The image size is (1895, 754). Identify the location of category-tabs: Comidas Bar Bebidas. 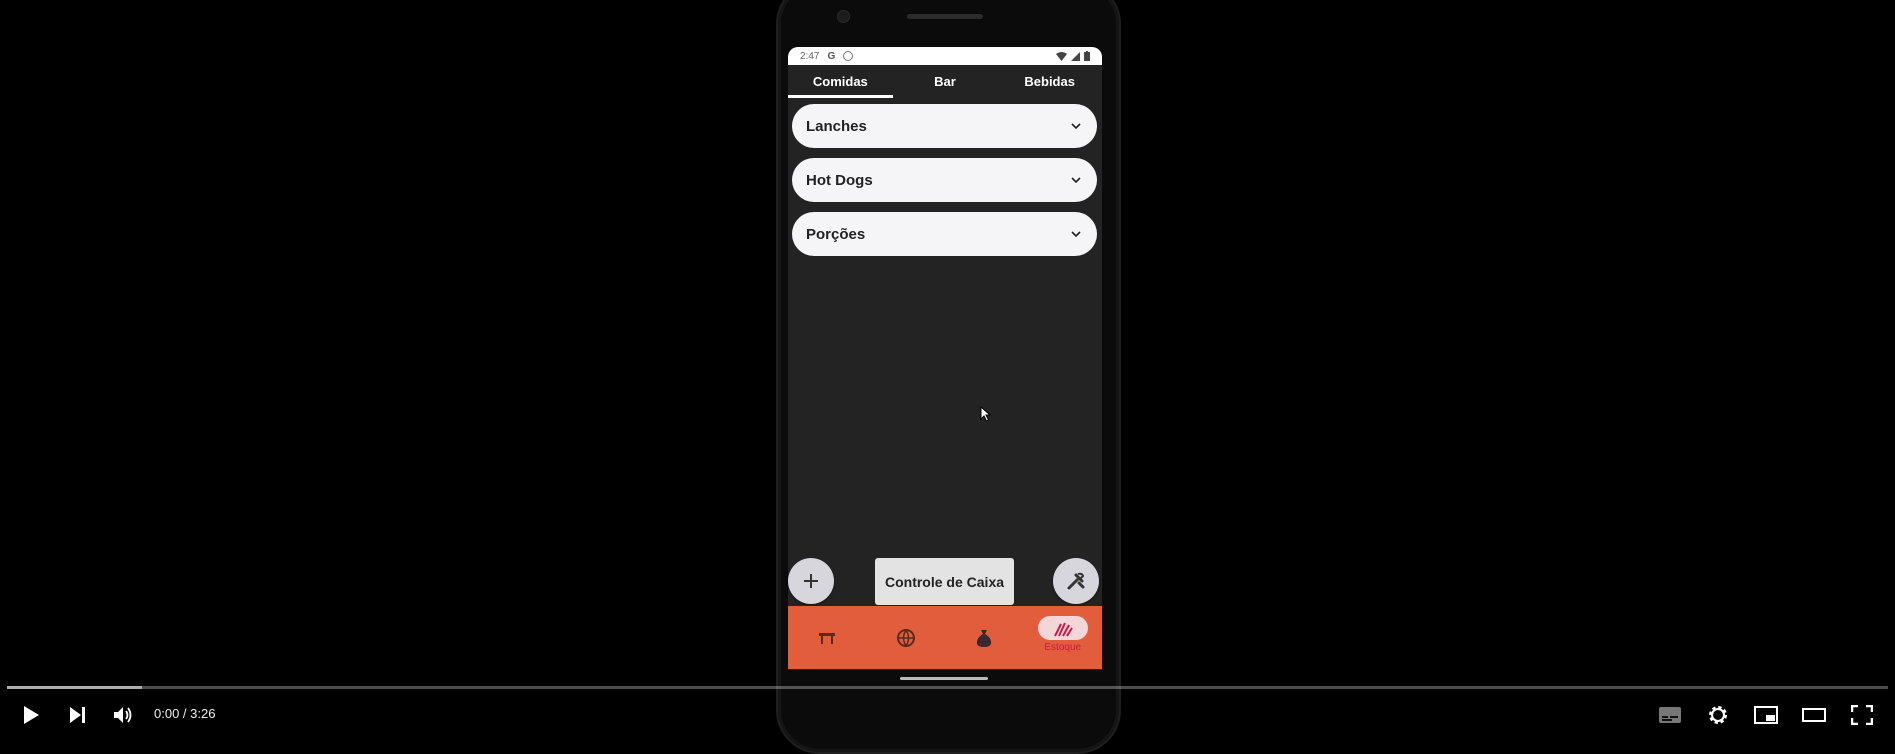
(945, 81).